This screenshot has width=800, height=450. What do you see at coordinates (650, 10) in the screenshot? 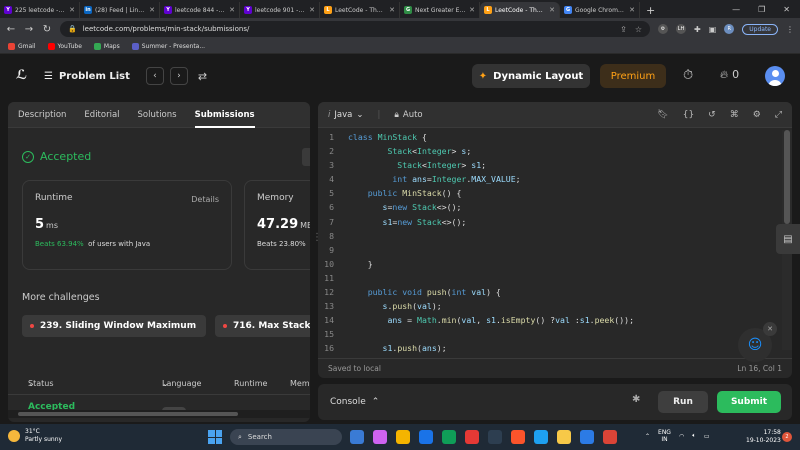
I see `new-tab-icon: +` at bounding box center [650, 10].